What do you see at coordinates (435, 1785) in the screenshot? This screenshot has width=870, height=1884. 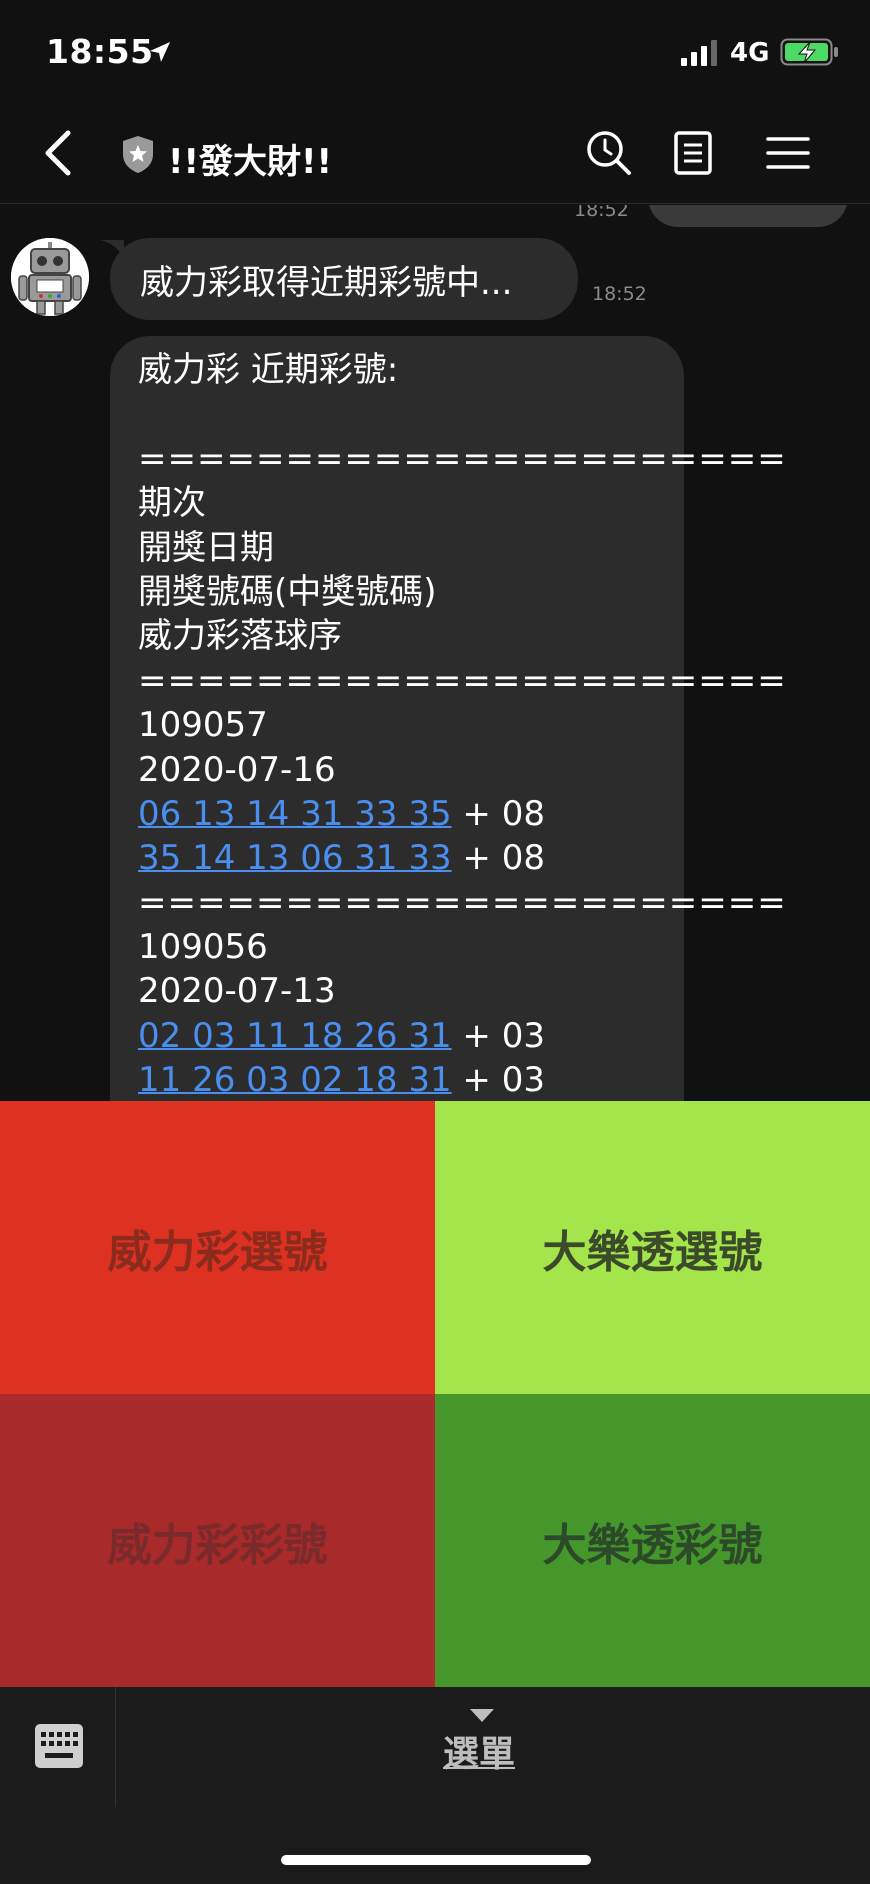 I see `bottom-bar: 選單` at bounding box center [435, 1785].